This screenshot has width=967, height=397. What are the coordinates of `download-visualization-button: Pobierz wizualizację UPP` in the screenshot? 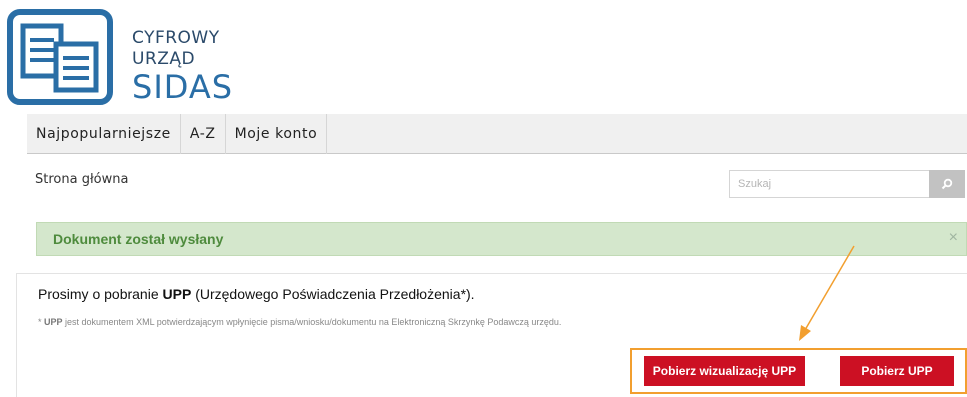 It's located at (724, 371).